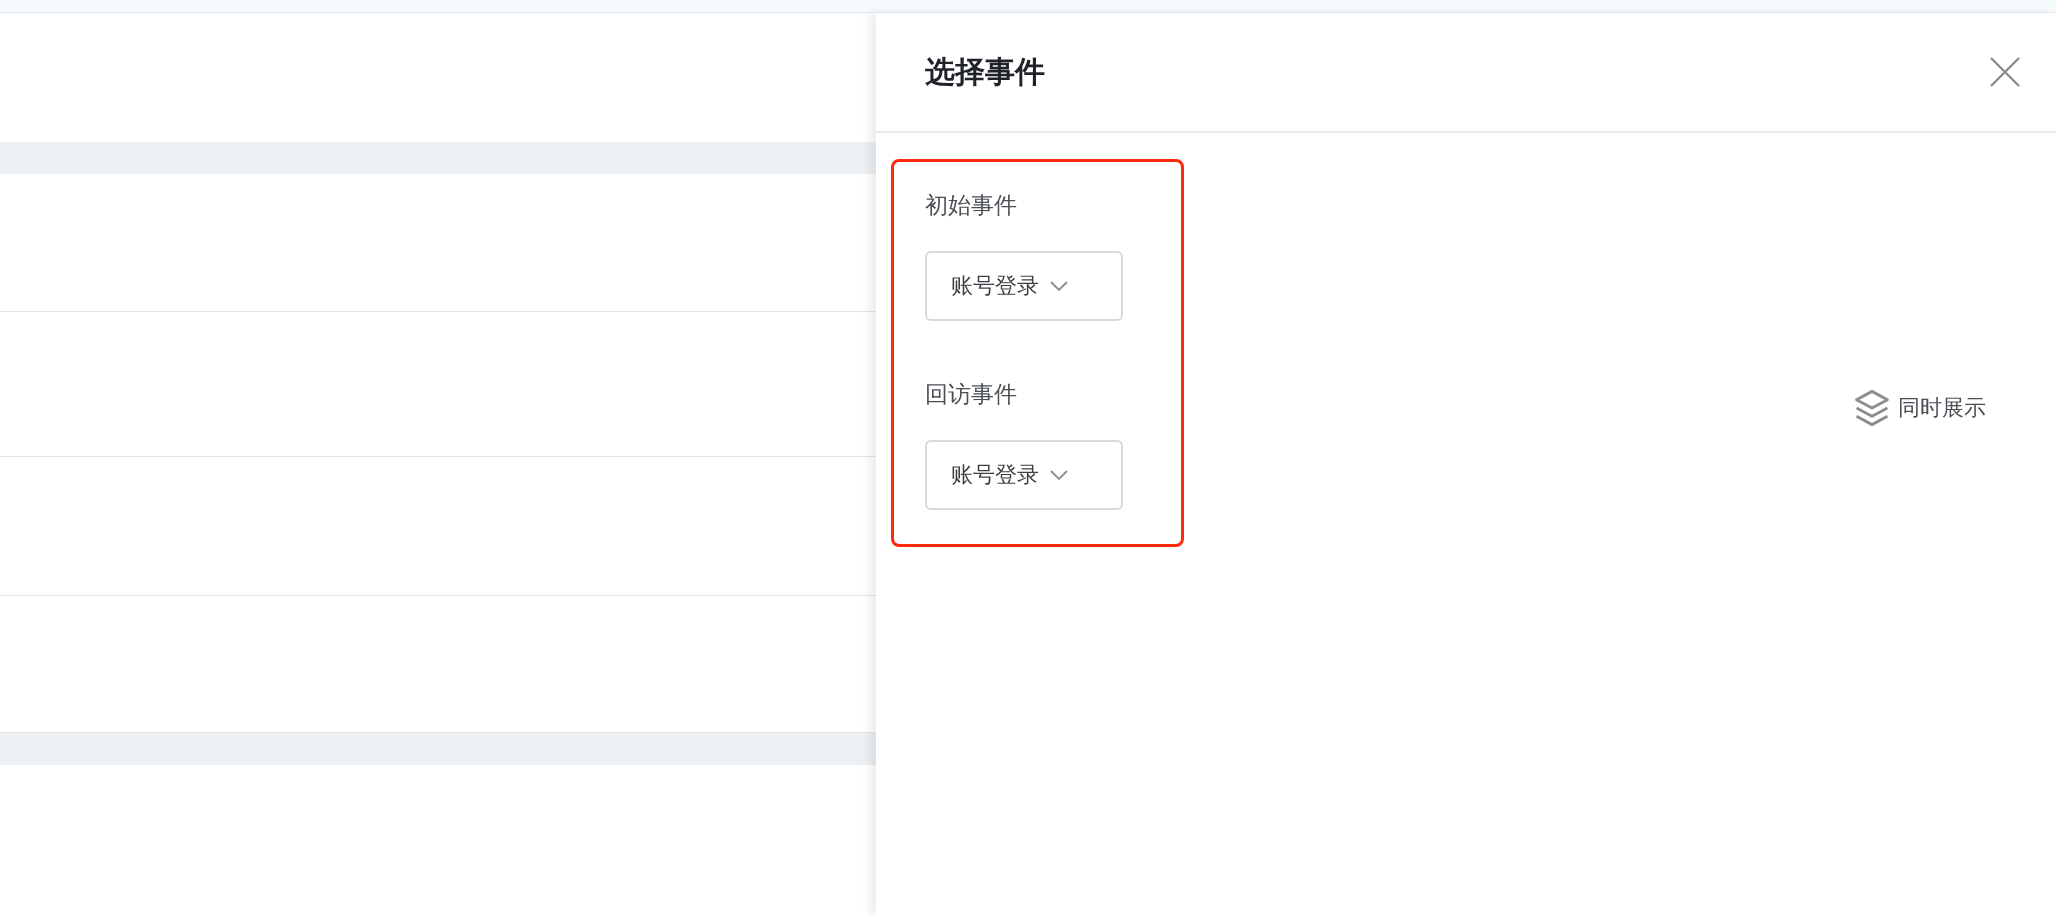  I want to click on close-button, so click(2005, 72).